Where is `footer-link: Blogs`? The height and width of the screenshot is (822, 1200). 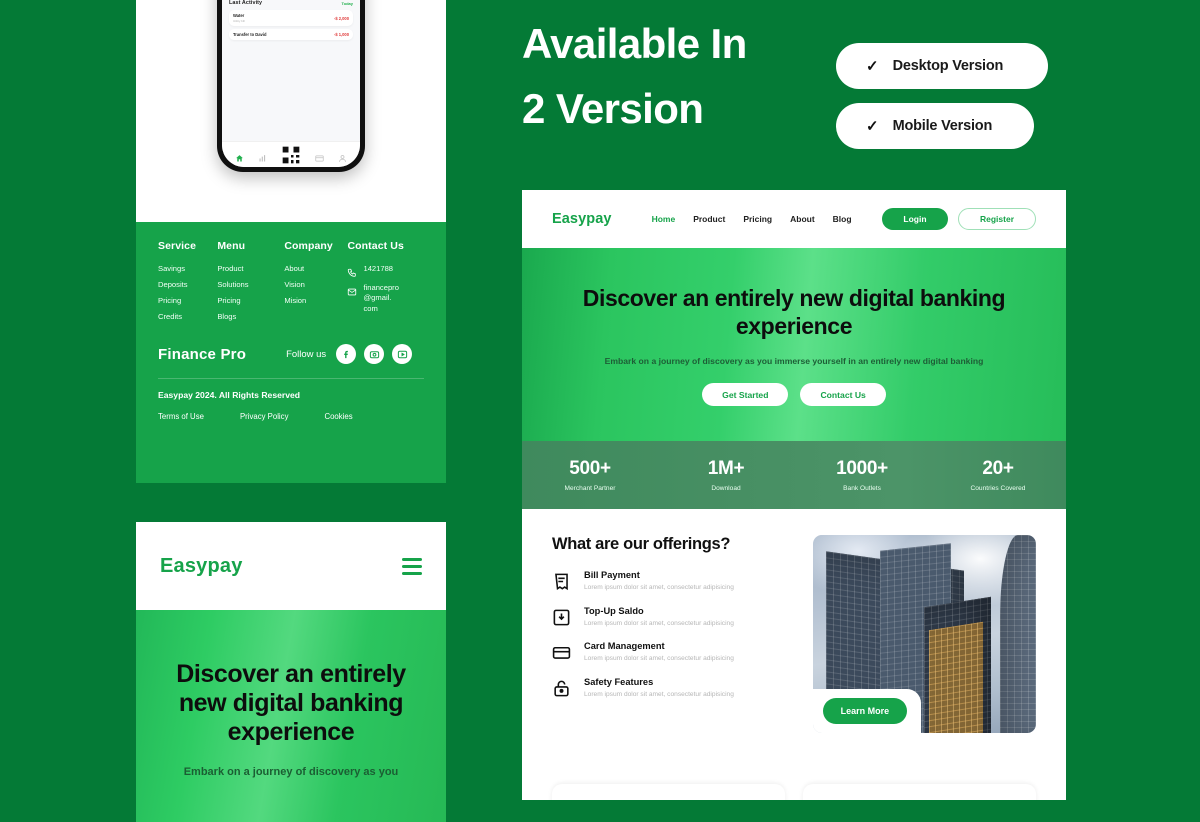 footer-link: Blogs is located at coordinates (250, 316).